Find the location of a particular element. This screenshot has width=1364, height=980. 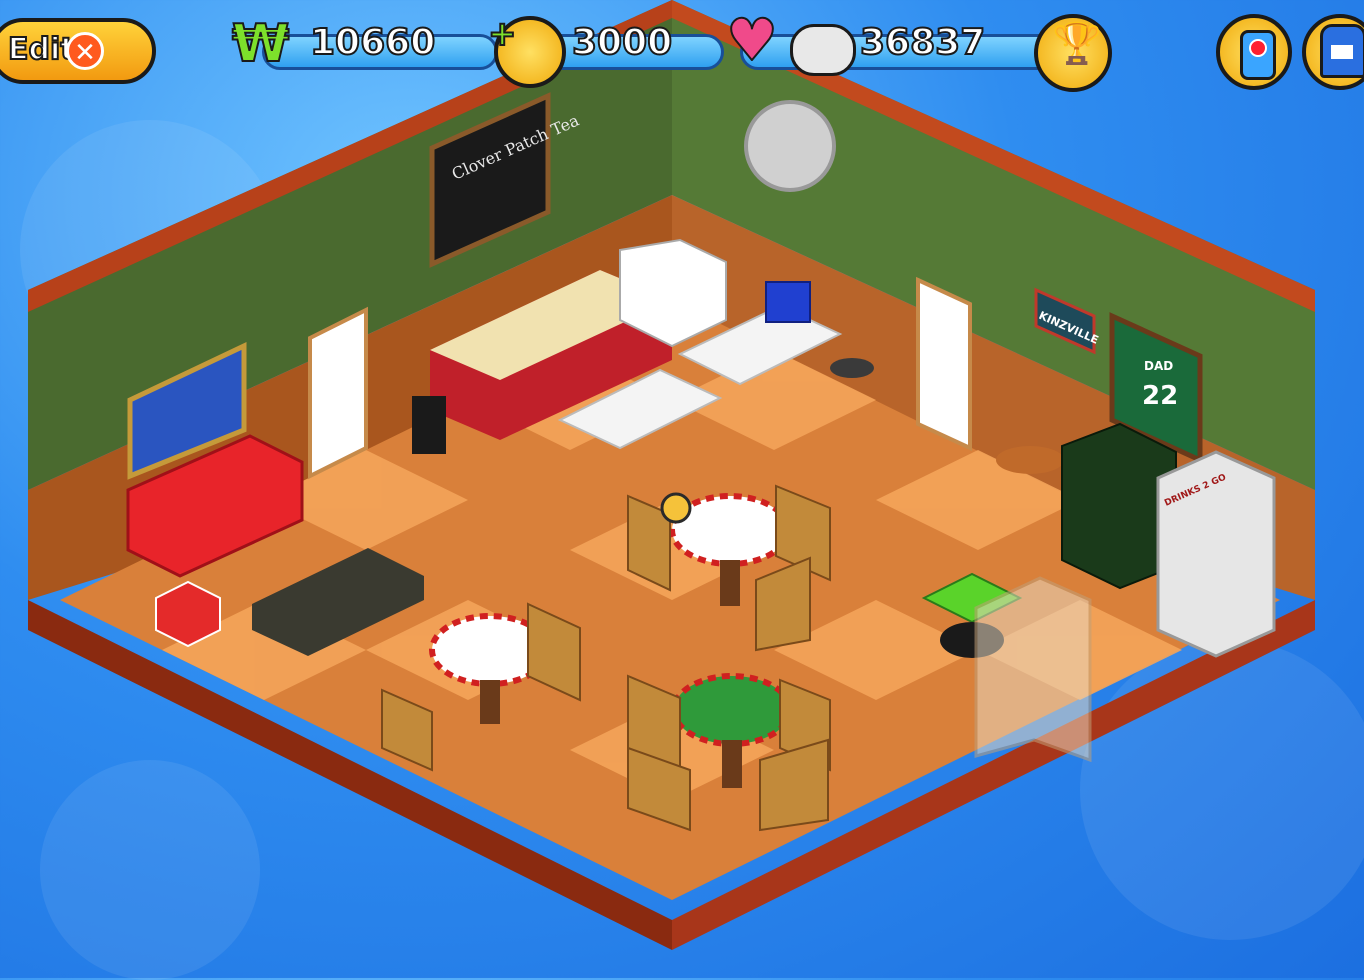

happiness-amount: 36837 is located at coordinates (922, 42).